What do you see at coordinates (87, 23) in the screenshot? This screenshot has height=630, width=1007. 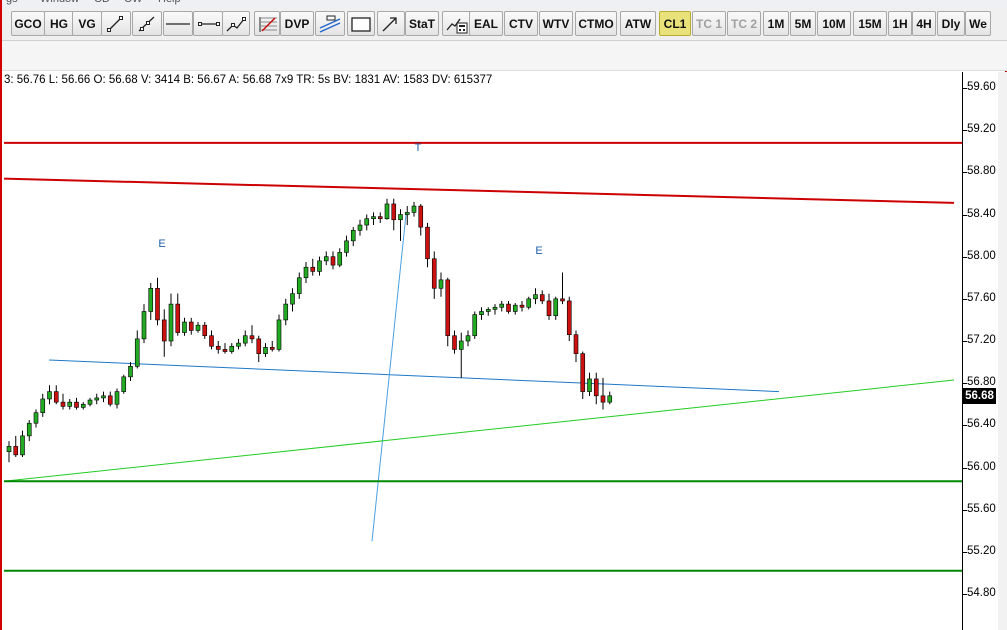 I see `button-vg: VG` at bounding box center [87, 23].